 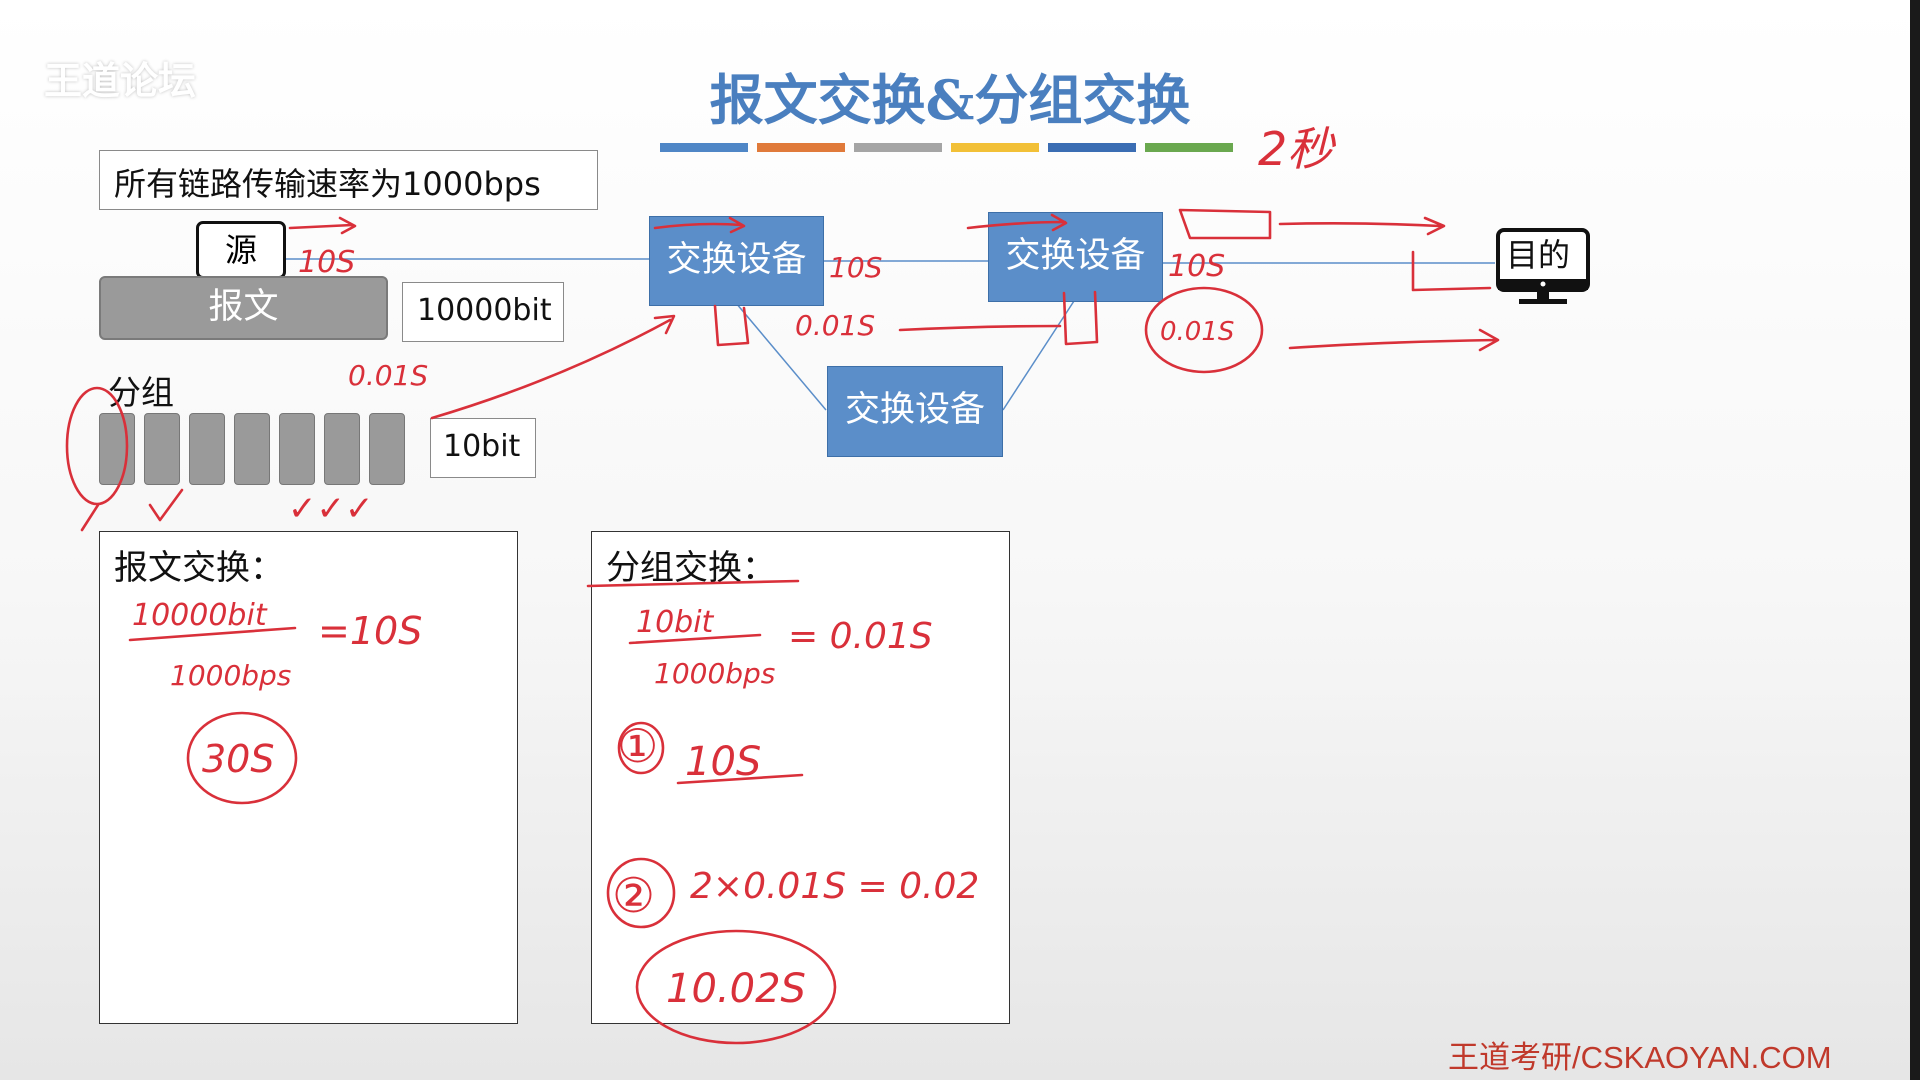 What do you see at coordinates (322, 225) in the screenshot?
I see `arrow-src` at bounding box center [322, 225].